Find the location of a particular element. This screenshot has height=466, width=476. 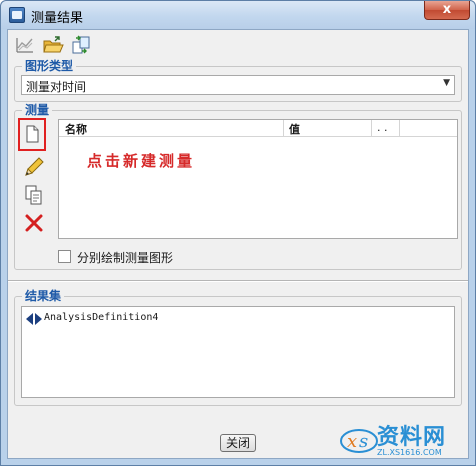

graph-type-group: 图形类型 测量对时间 ▼ is located at coordinates (238, 80).